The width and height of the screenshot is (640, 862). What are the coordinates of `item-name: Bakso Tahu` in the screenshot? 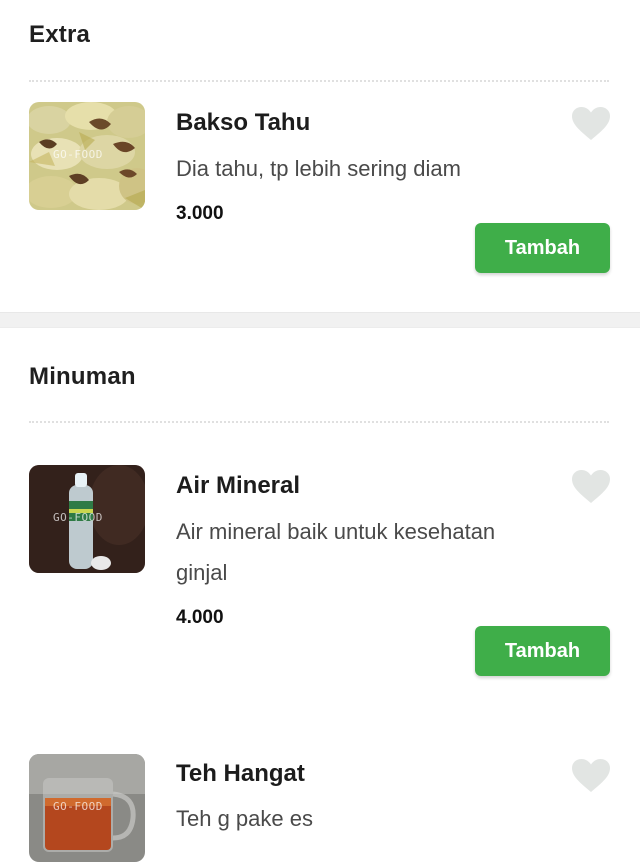 It's located at (243, 122).